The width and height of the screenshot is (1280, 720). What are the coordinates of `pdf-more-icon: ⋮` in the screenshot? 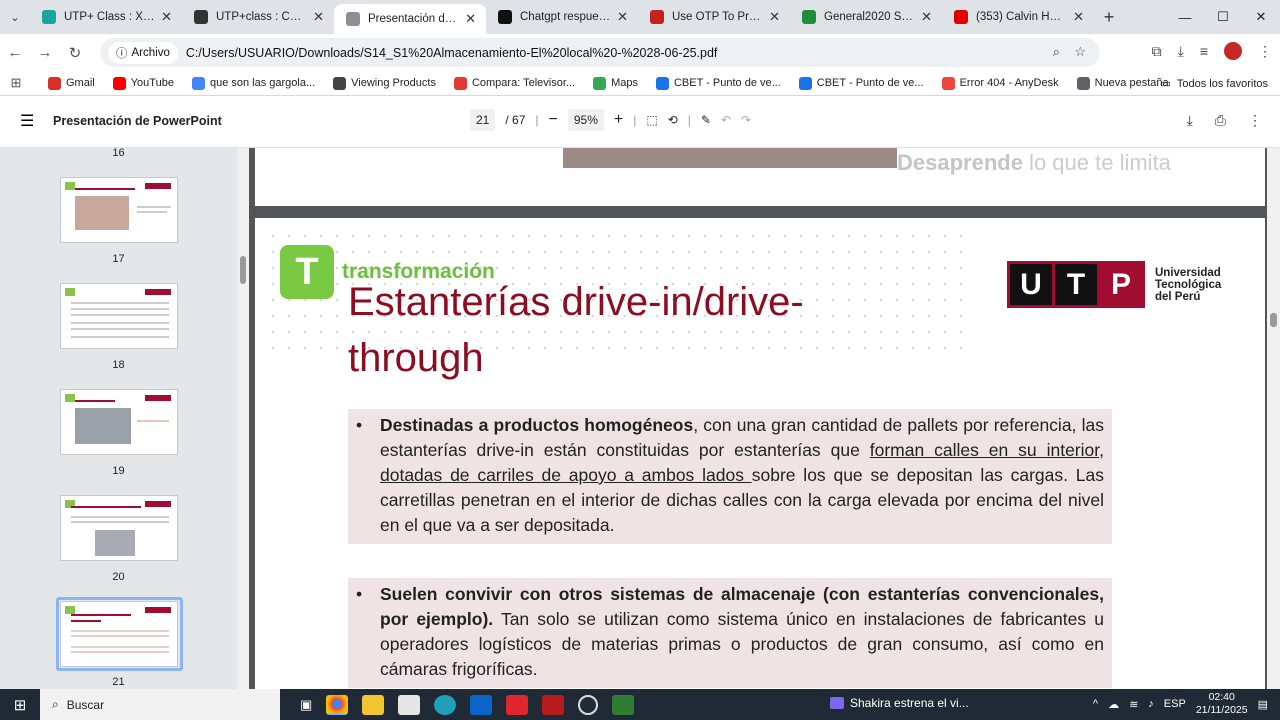 It's located at (1255, 120).